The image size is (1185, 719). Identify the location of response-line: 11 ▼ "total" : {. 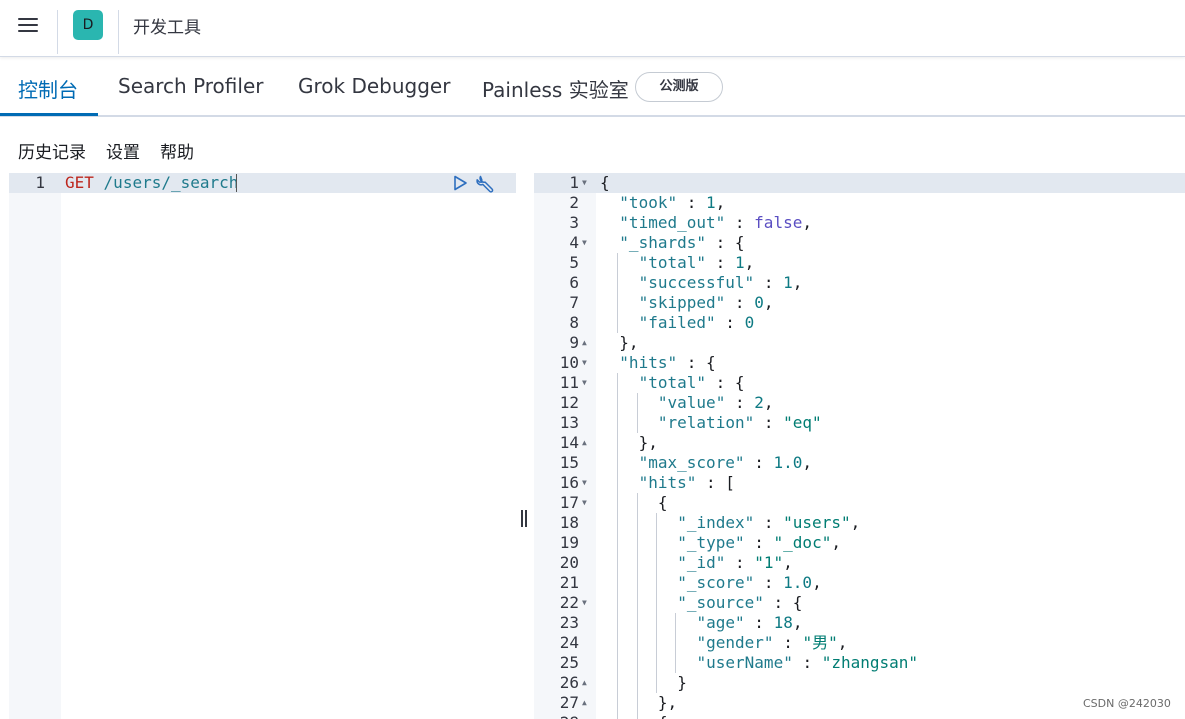
(859, 383).